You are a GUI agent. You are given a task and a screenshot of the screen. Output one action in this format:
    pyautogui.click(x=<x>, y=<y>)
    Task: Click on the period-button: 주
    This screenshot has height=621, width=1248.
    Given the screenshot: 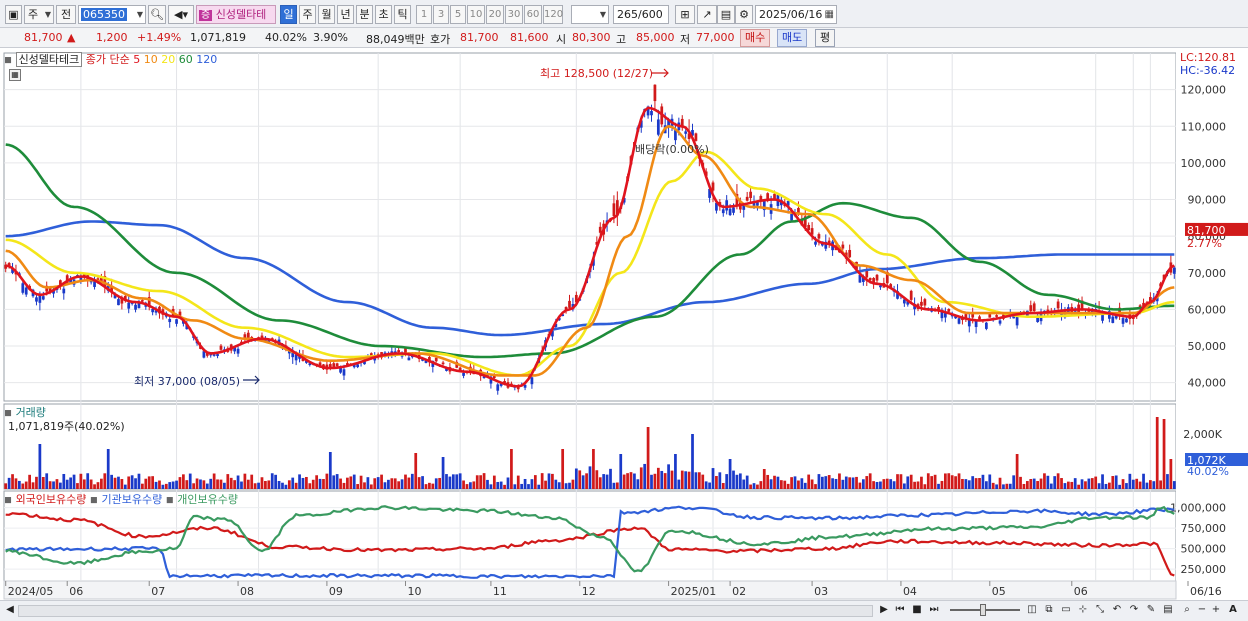 What is the action you would take?
    pyautogui.click(x=307, y=14)
    